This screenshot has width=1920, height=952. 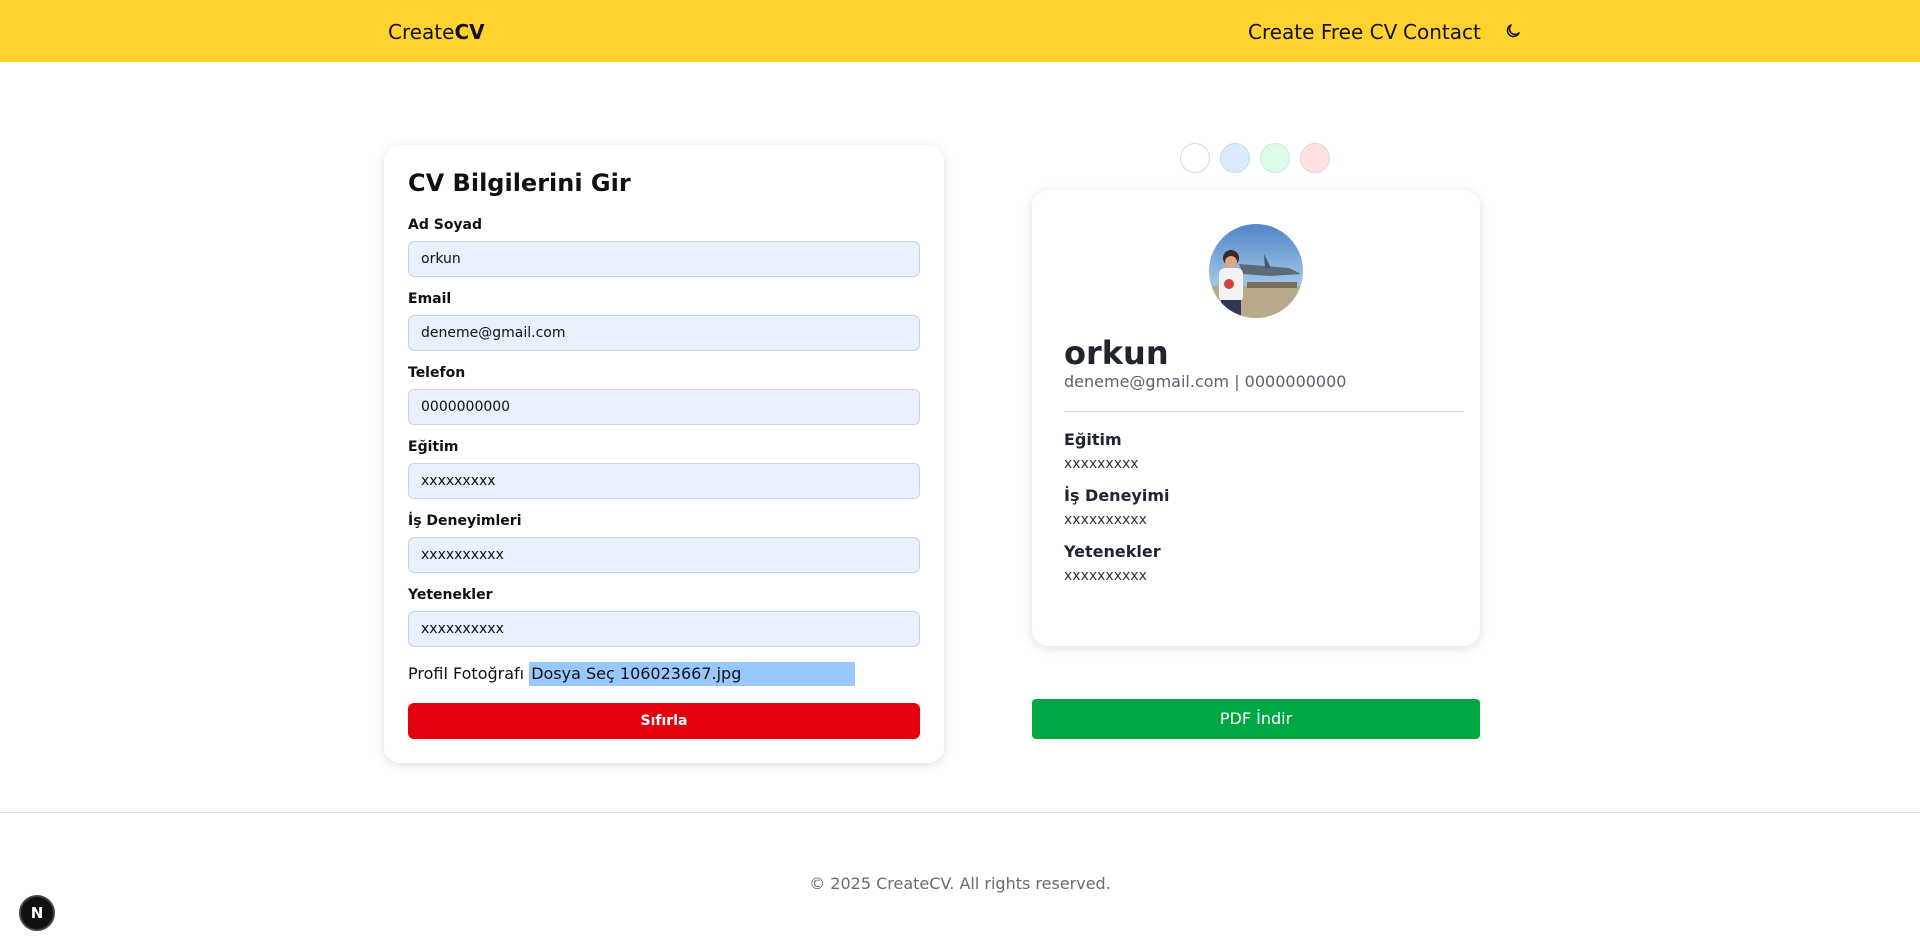 What do you see at coordinates (437, 373) in the screenshot?
I see `phone-label: Telefon` at bounding box center [437, 373].